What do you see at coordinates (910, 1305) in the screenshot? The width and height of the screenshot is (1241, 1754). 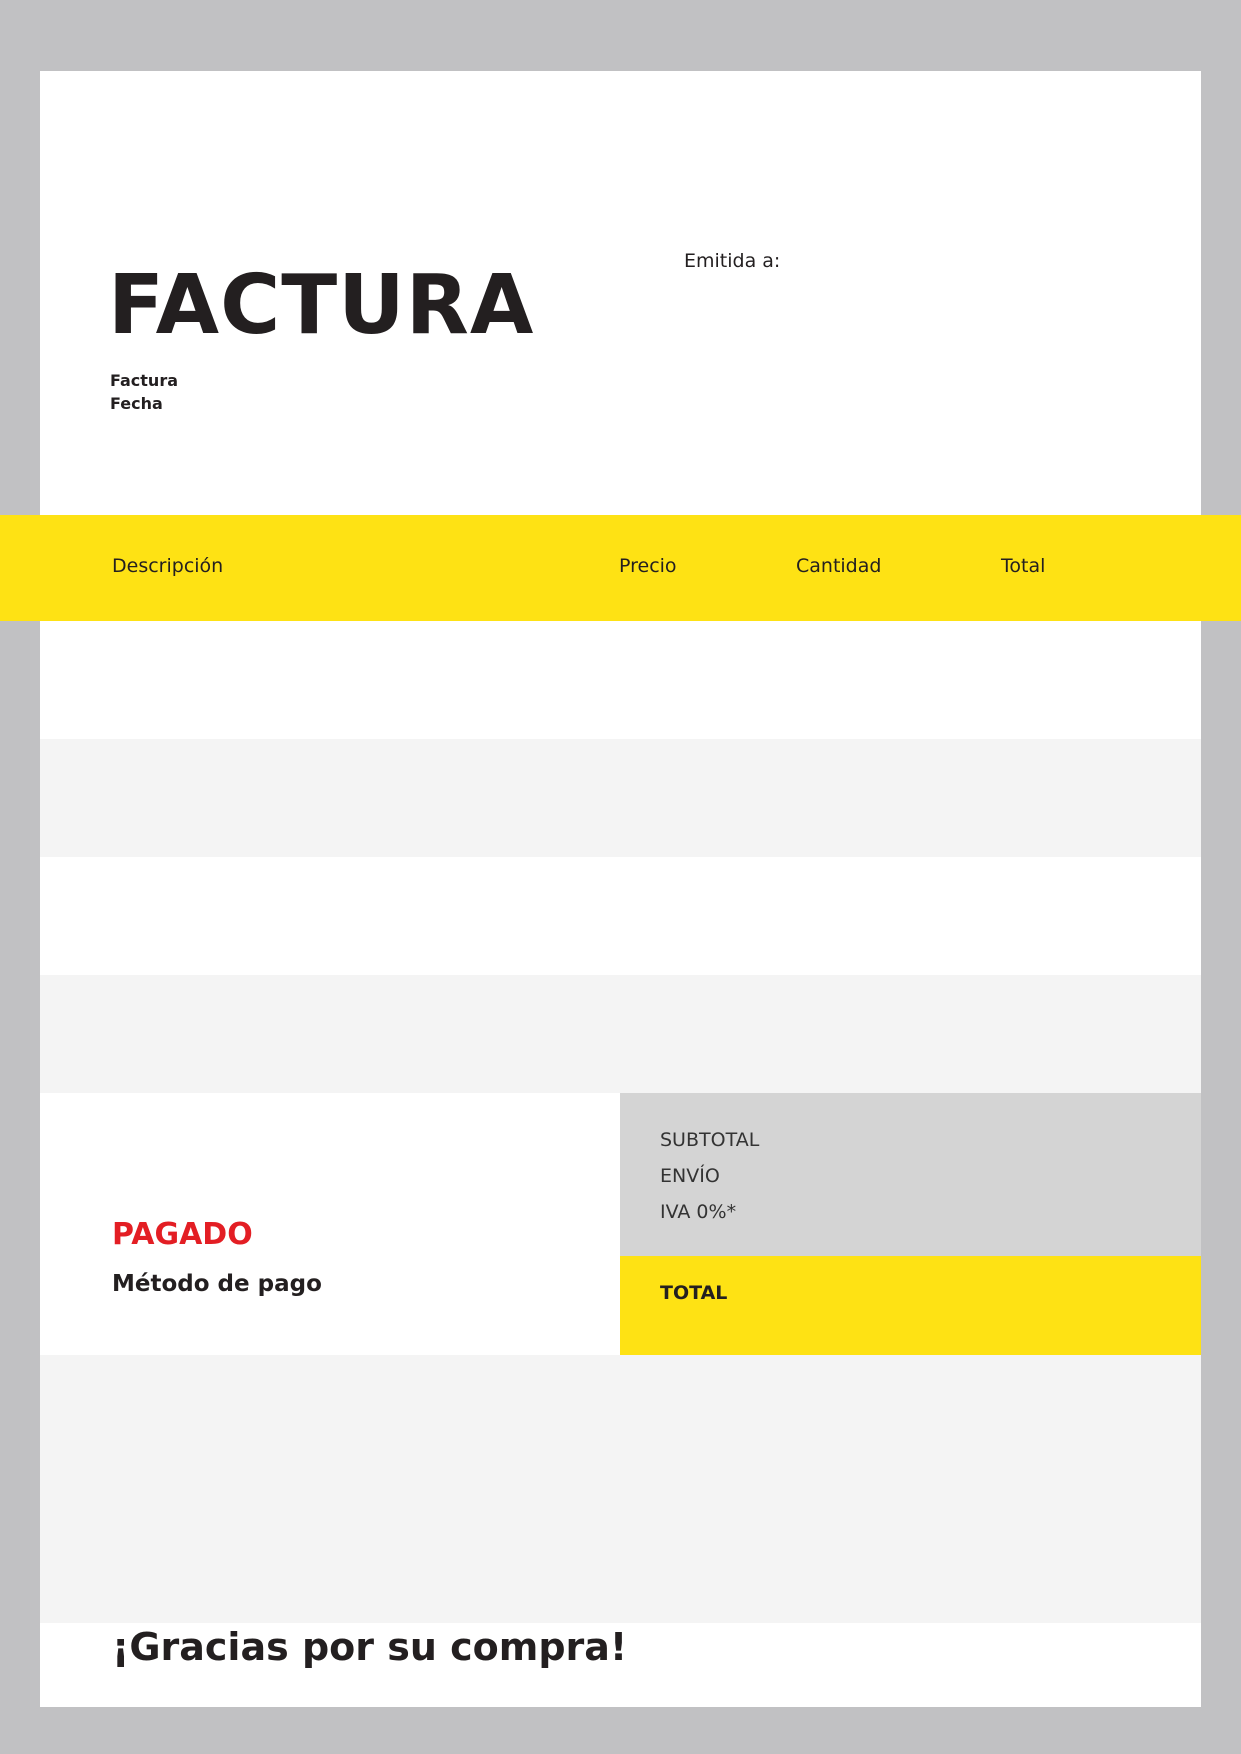 I see `grand-total-box` at bounding box center [910, 1305].